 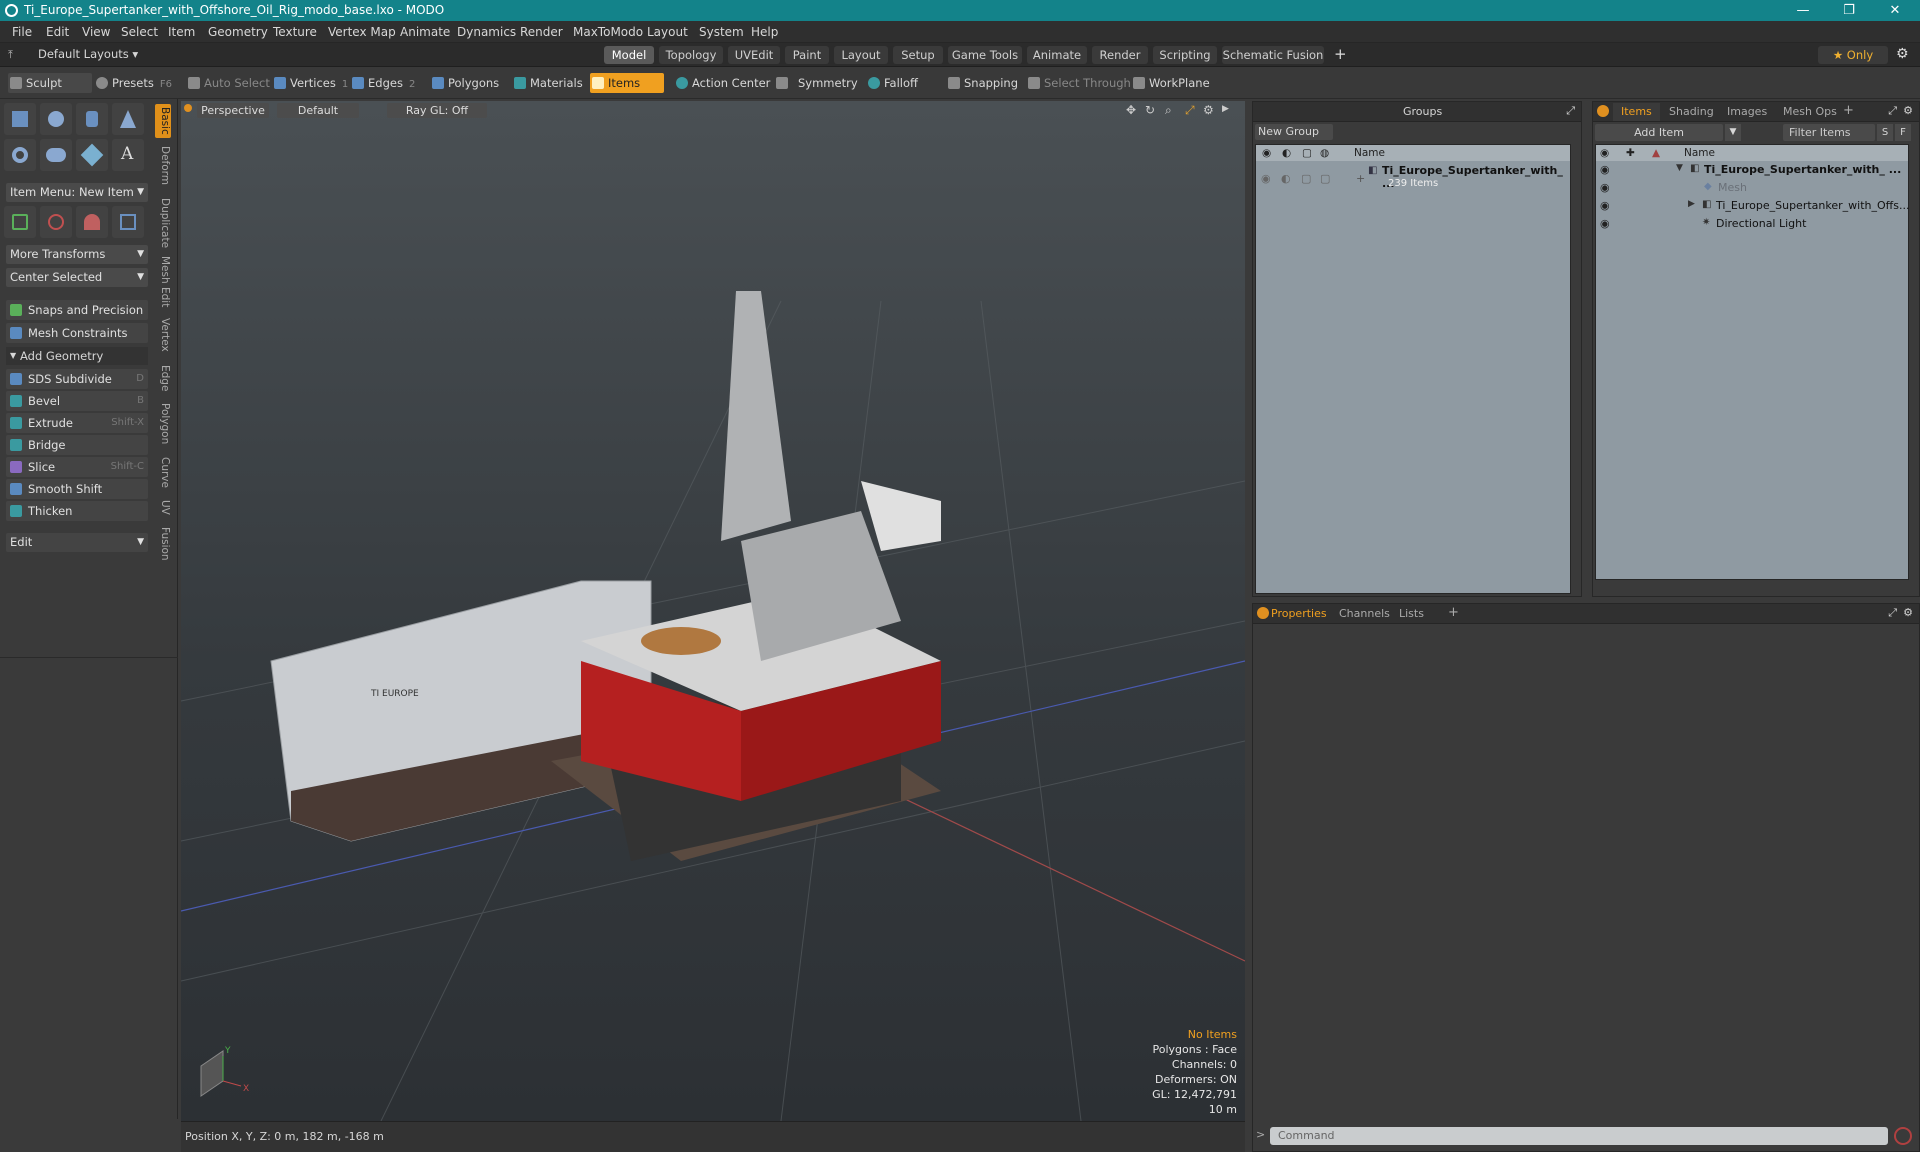 I want to click on menu-maxtomodo: MaxToModo, so click(x=608, y=32).